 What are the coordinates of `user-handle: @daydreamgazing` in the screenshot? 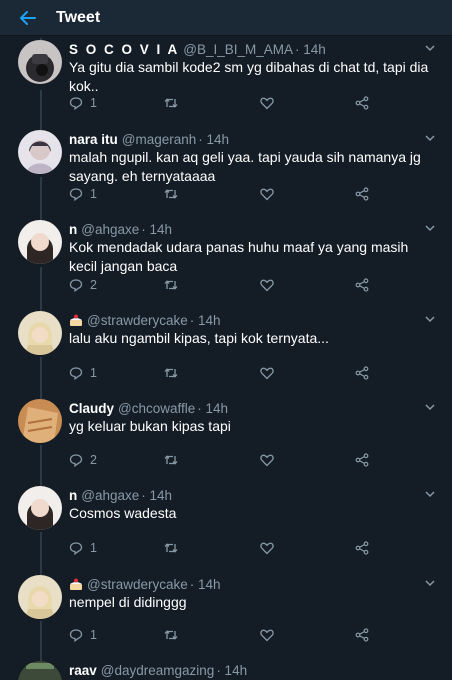 It's located at (158, 670).